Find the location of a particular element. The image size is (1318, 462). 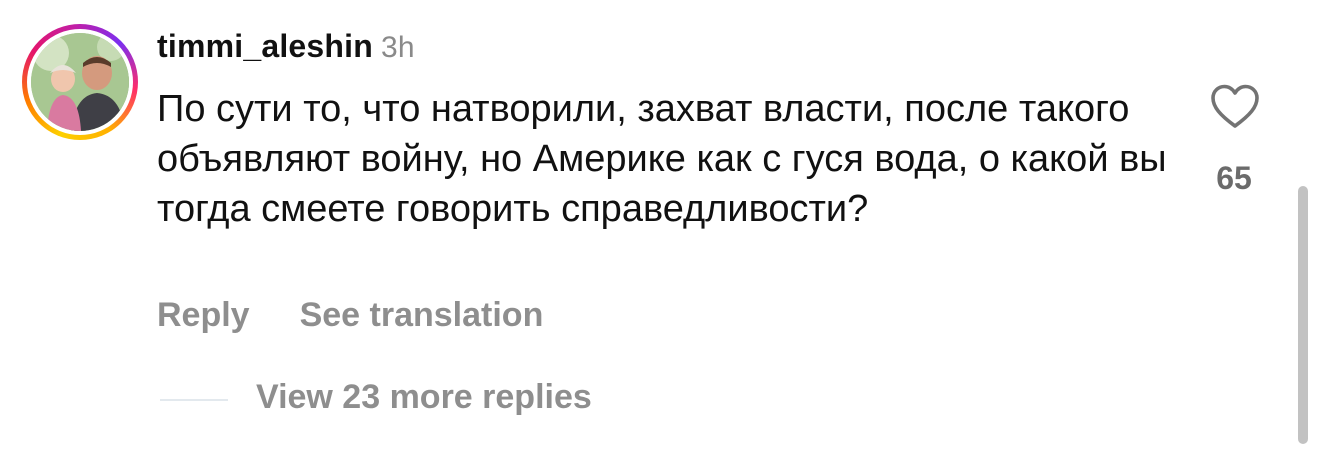

comment-header: timmi_aleshin 3h is located at coordinates (286, 46).